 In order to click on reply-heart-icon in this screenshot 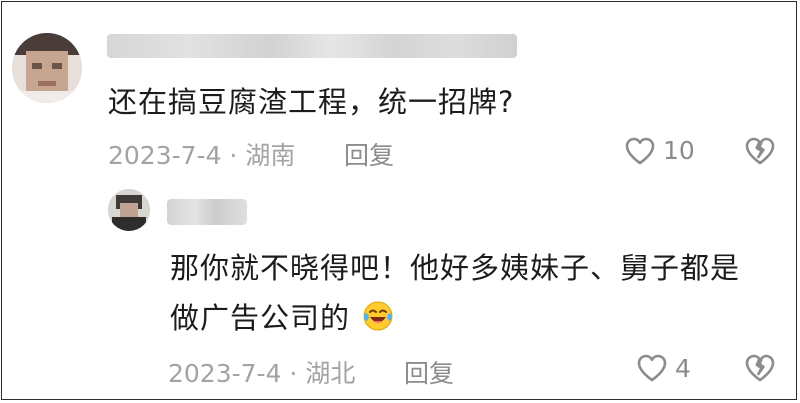, I will do `click(652, 368)`.